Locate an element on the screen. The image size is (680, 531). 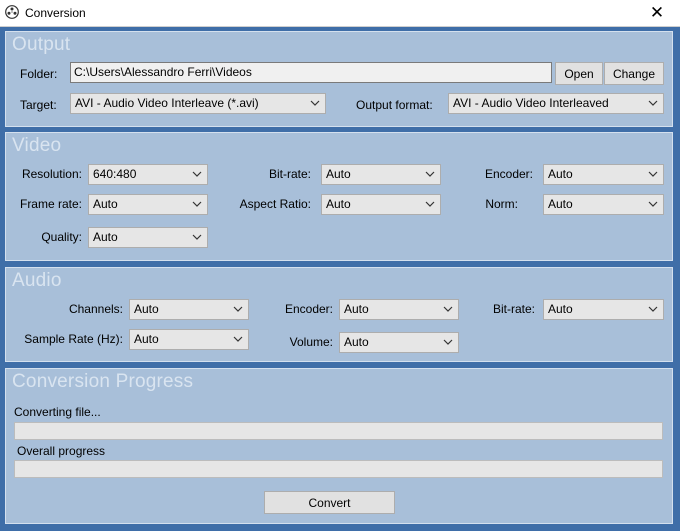
window-title: Conversion is located at coordinates (55, 13).